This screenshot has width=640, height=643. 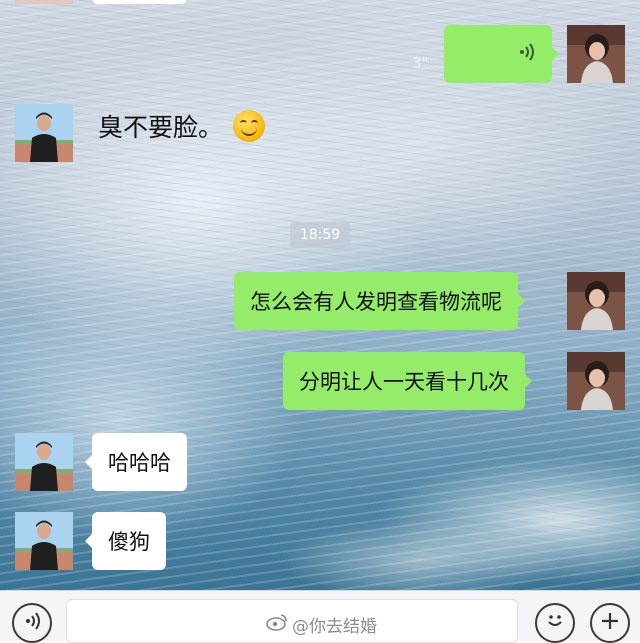 What do you see at coordinates (527, 54) in the screenshot?
I see `voice-wave-icon` at bounding box center [527, 54].